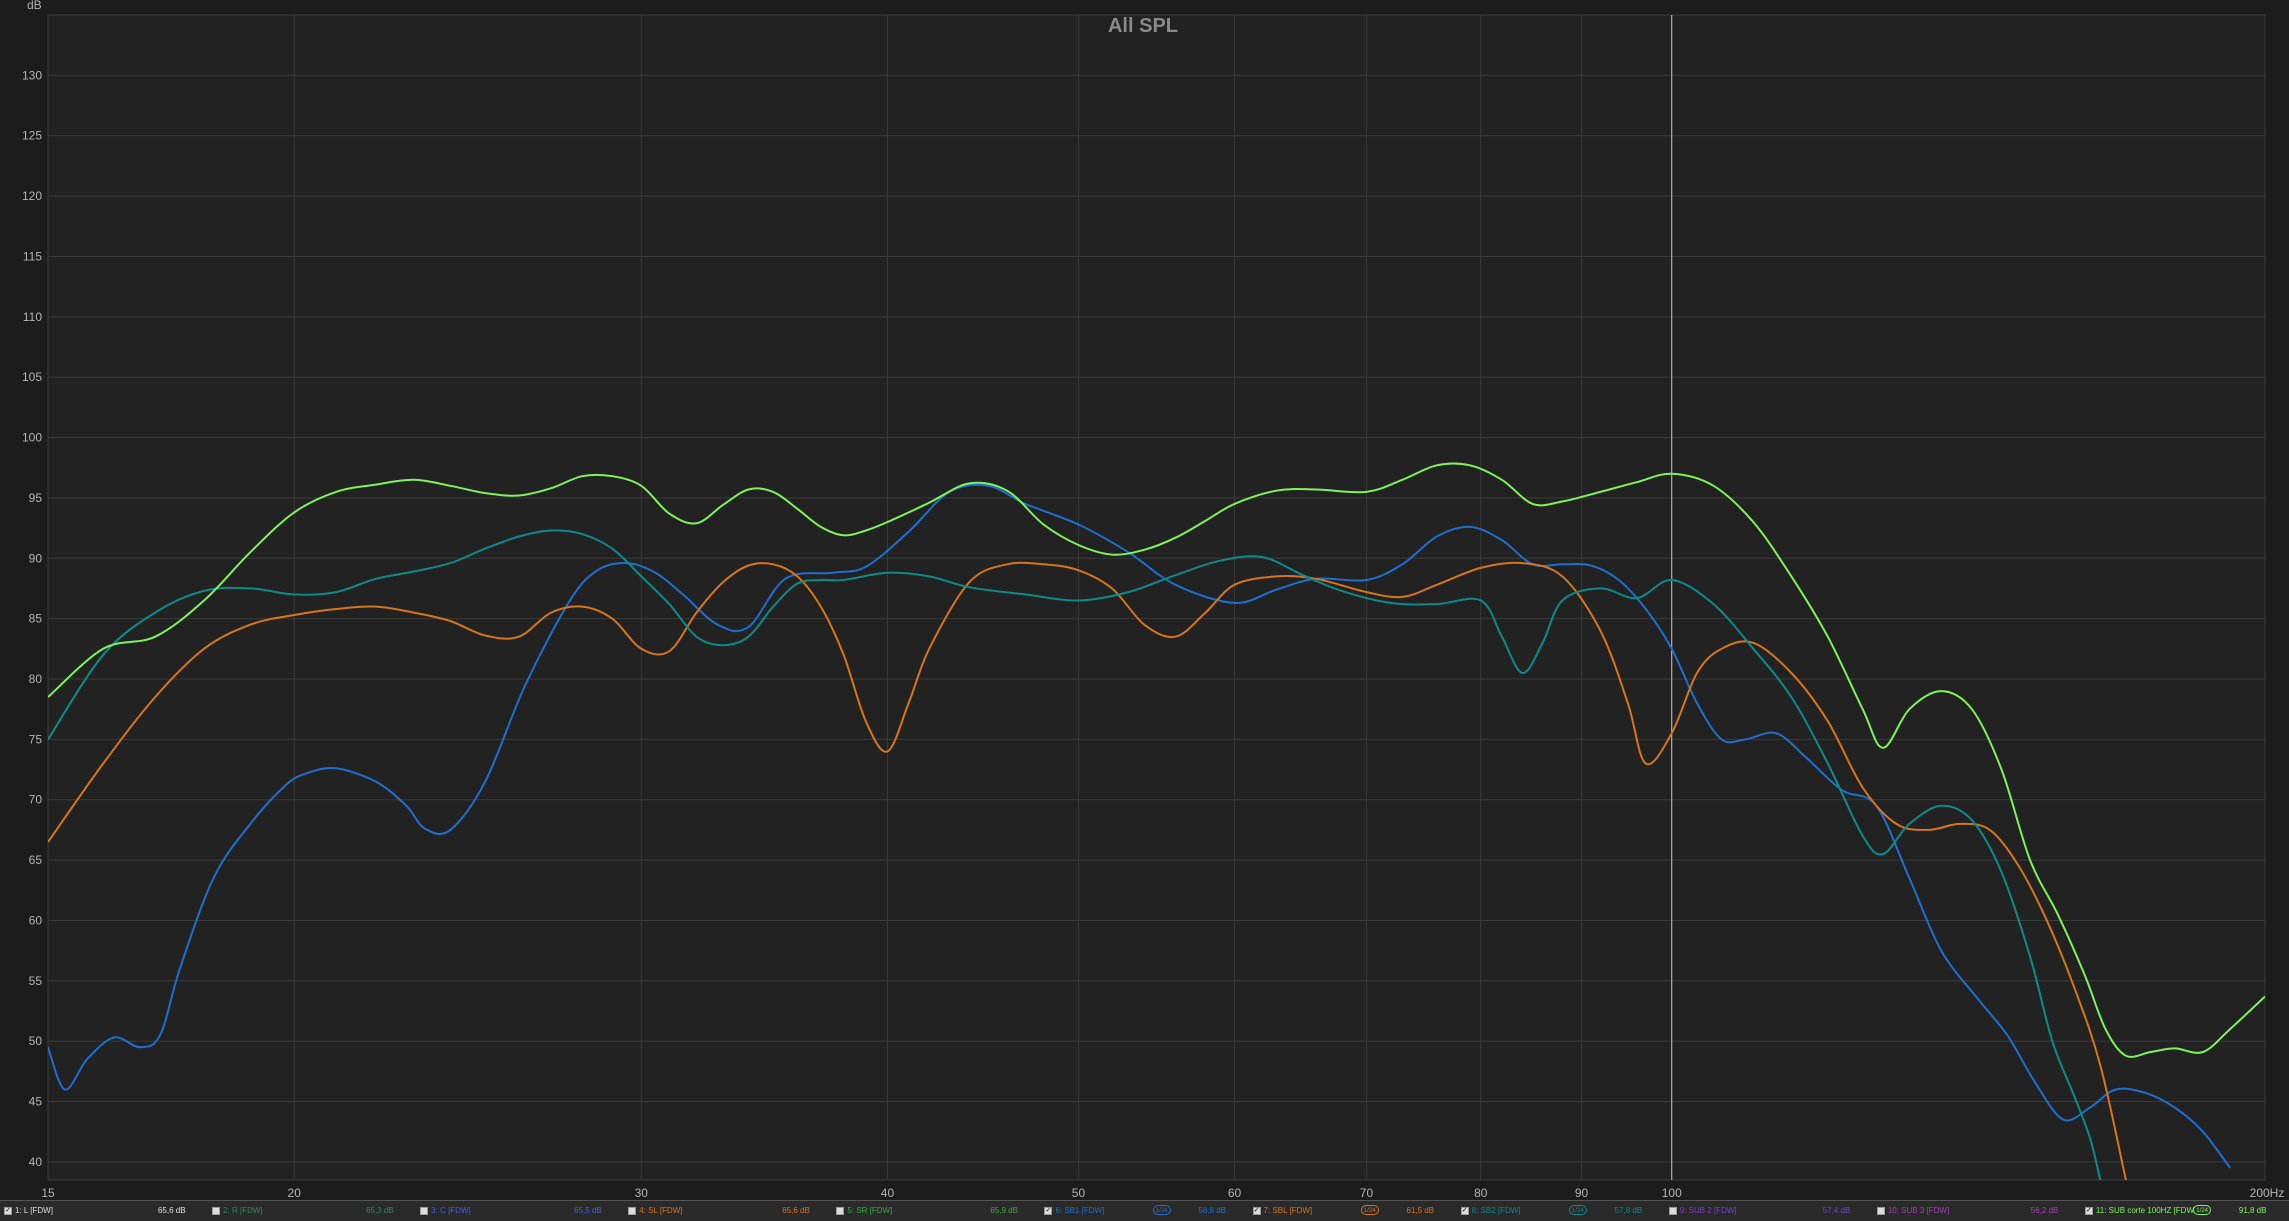 This screenshot has width=2289, height=1221. Describe the element at coordinates (34, 1210) in the screenshot. I see `legend-name: 1: L [FDW]` at that location.